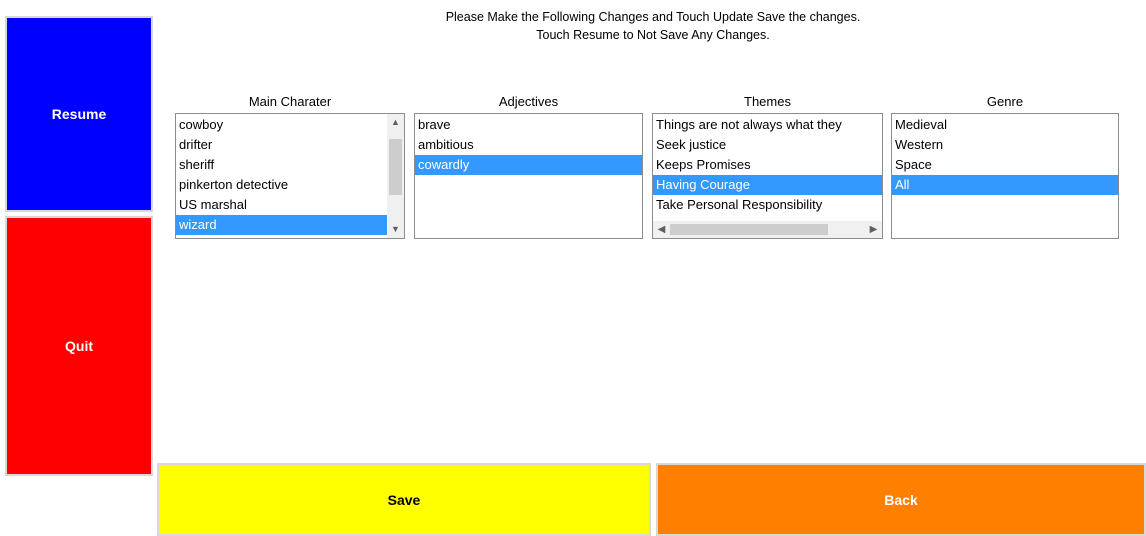 Image resolution: width=1146 pixels, height=536 pixels. What do you see at coordinates (1005, 145) in the screenshot?
I see `list-item: Western` at bounding box center [1005, 145].